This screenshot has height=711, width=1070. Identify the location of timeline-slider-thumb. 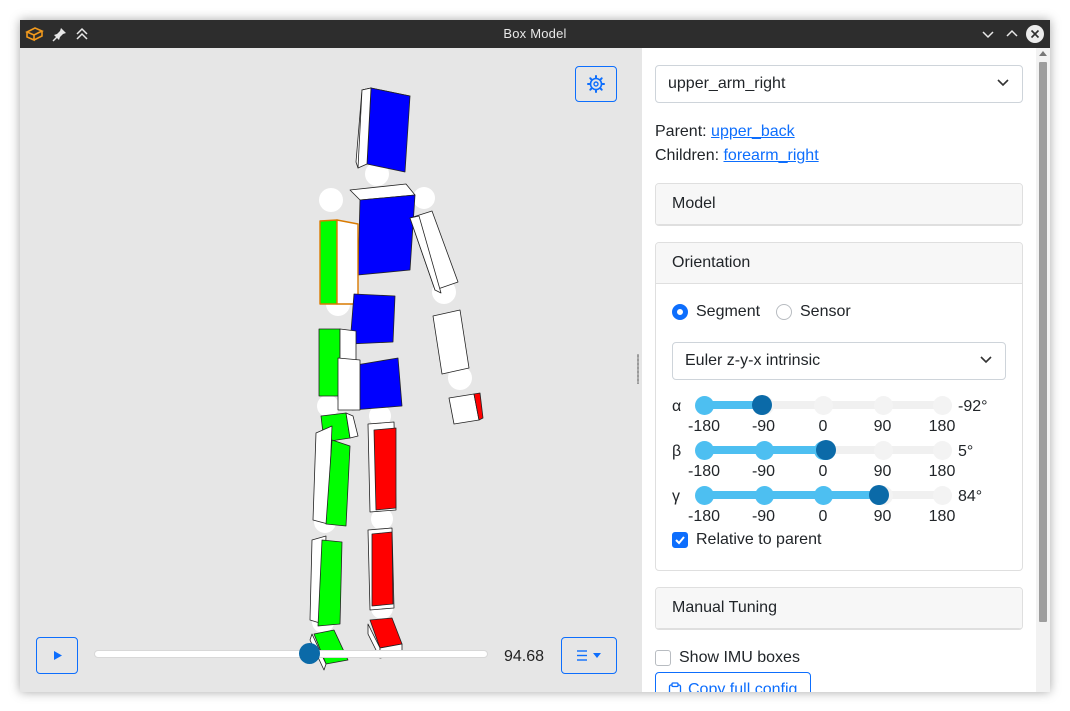
(309, 653).